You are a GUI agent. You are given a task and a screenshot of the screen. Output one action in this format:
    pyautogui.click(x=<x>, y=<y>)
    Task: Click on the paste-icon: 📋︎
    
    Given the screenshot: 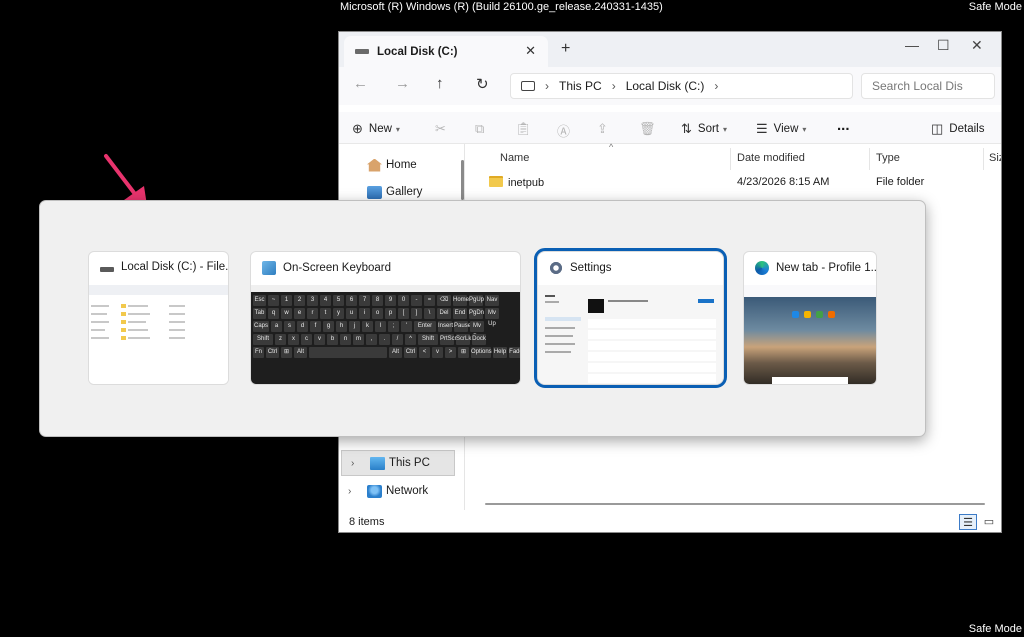 What is the action you would take?
    pyautogui.click(x=523, y=128)
    